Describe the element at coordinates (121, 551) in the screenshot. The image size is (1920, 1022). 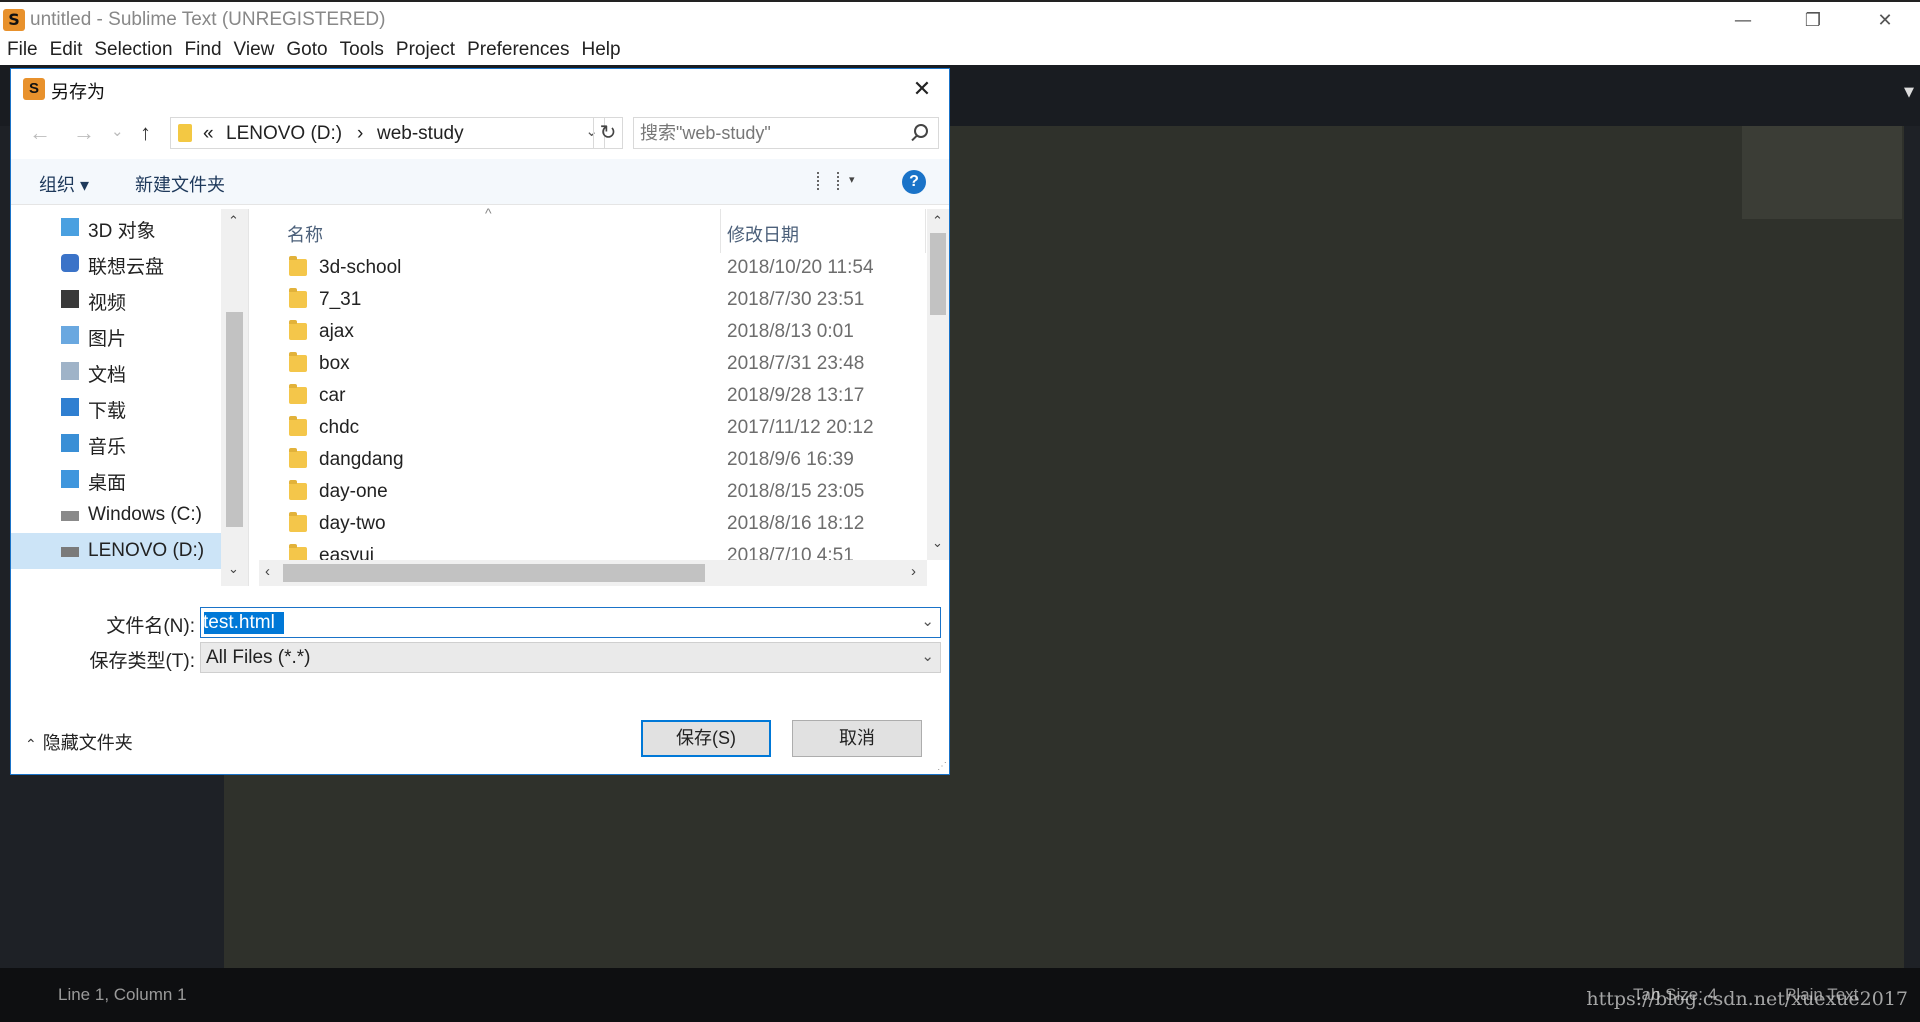
I see `nav-item-drive-d: LENOVO (D:)` at that location.